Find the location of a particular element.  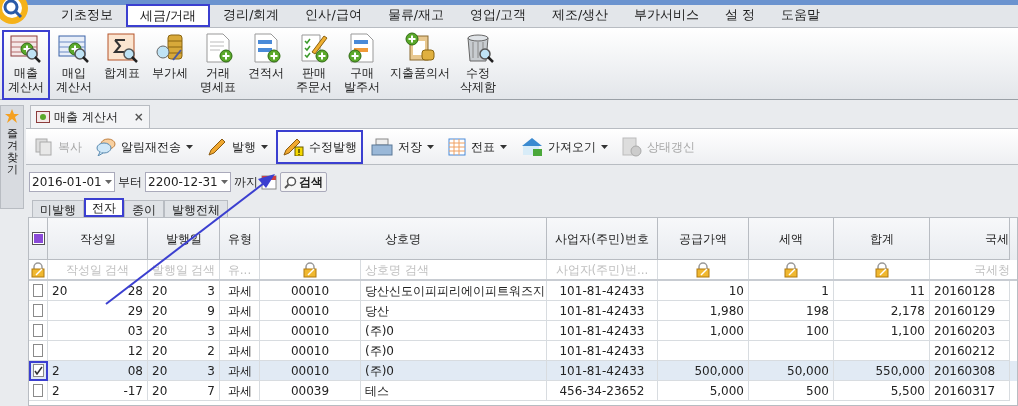

sub-tab: 발행전체 is located at coordinates (196, 208).